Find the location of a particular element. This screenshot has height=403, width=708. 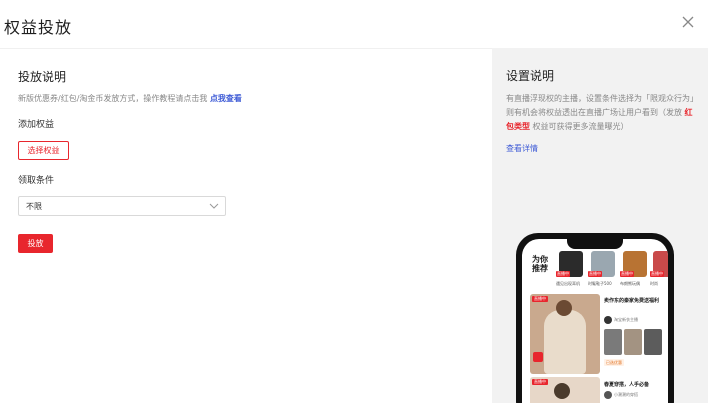

product-caption: 时髦鞋子500 is located at coordinates (600, 283).